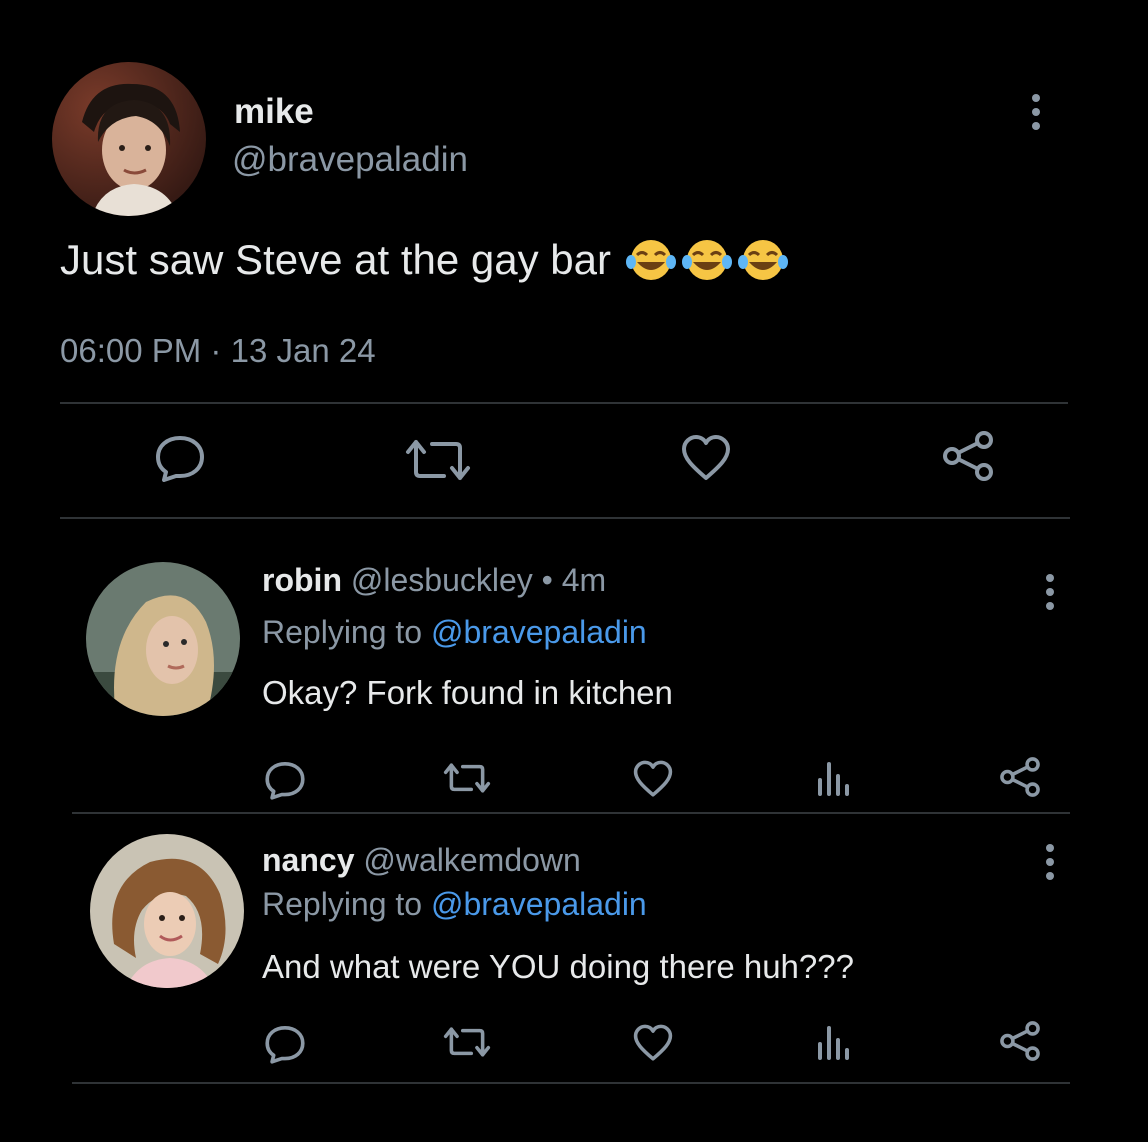  I want to click on reply-text: Okay? Fork found in kitchen, so click(467, 692).